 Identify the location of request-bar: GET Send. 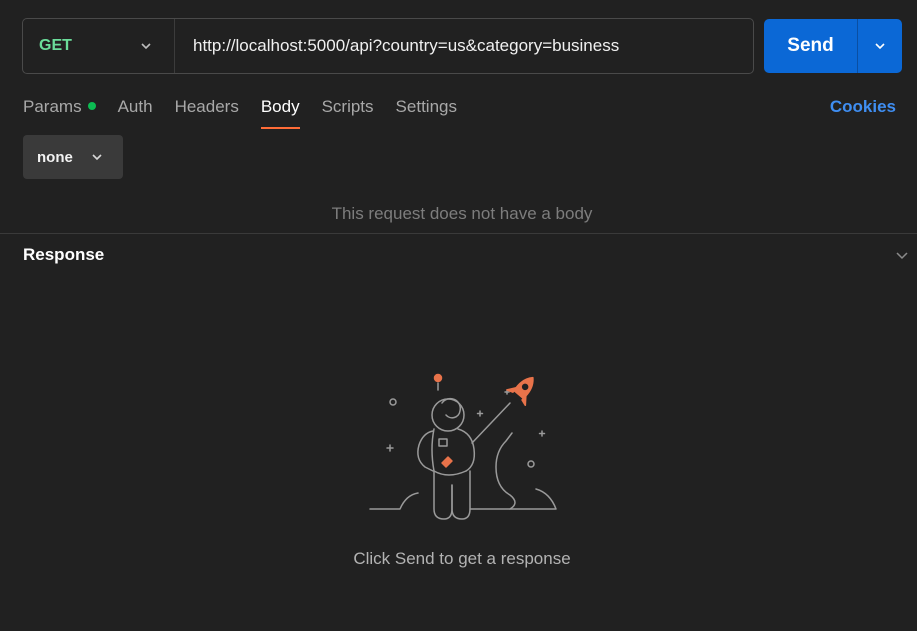
(462, 46).